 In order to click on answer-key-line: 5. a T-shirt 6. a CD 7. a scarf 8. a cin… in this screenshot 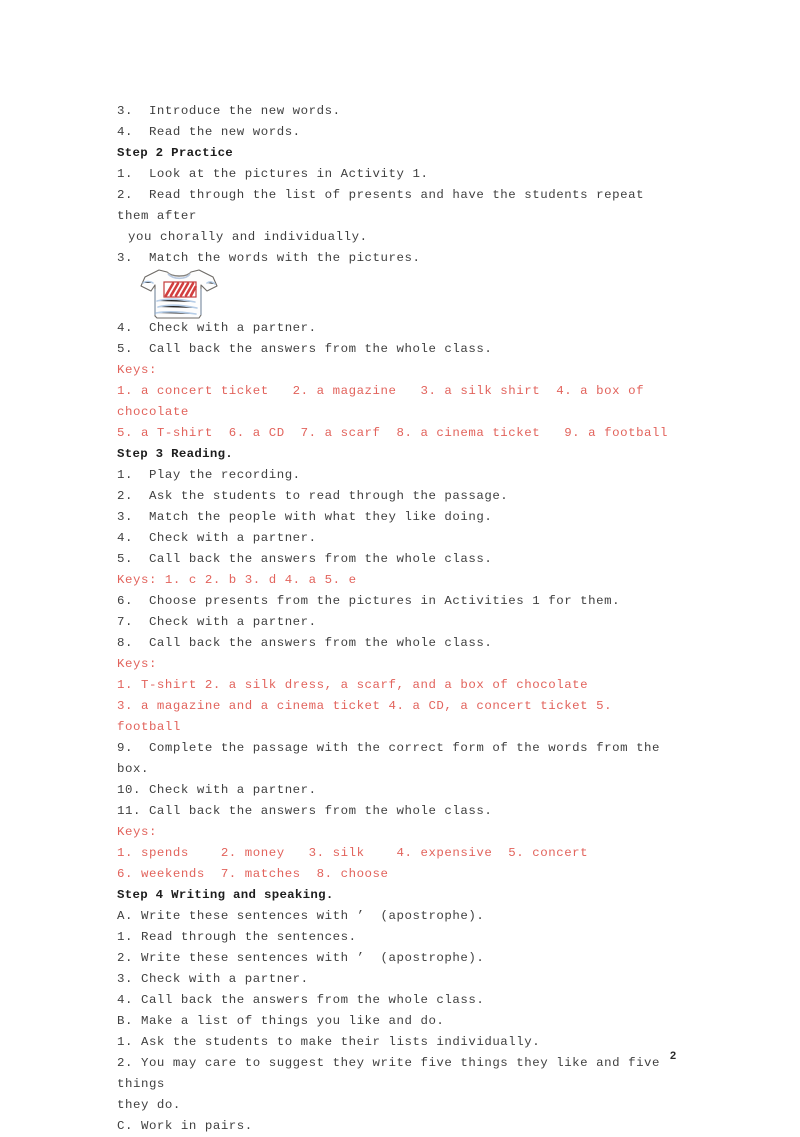, I will do `click(393, 433)`.